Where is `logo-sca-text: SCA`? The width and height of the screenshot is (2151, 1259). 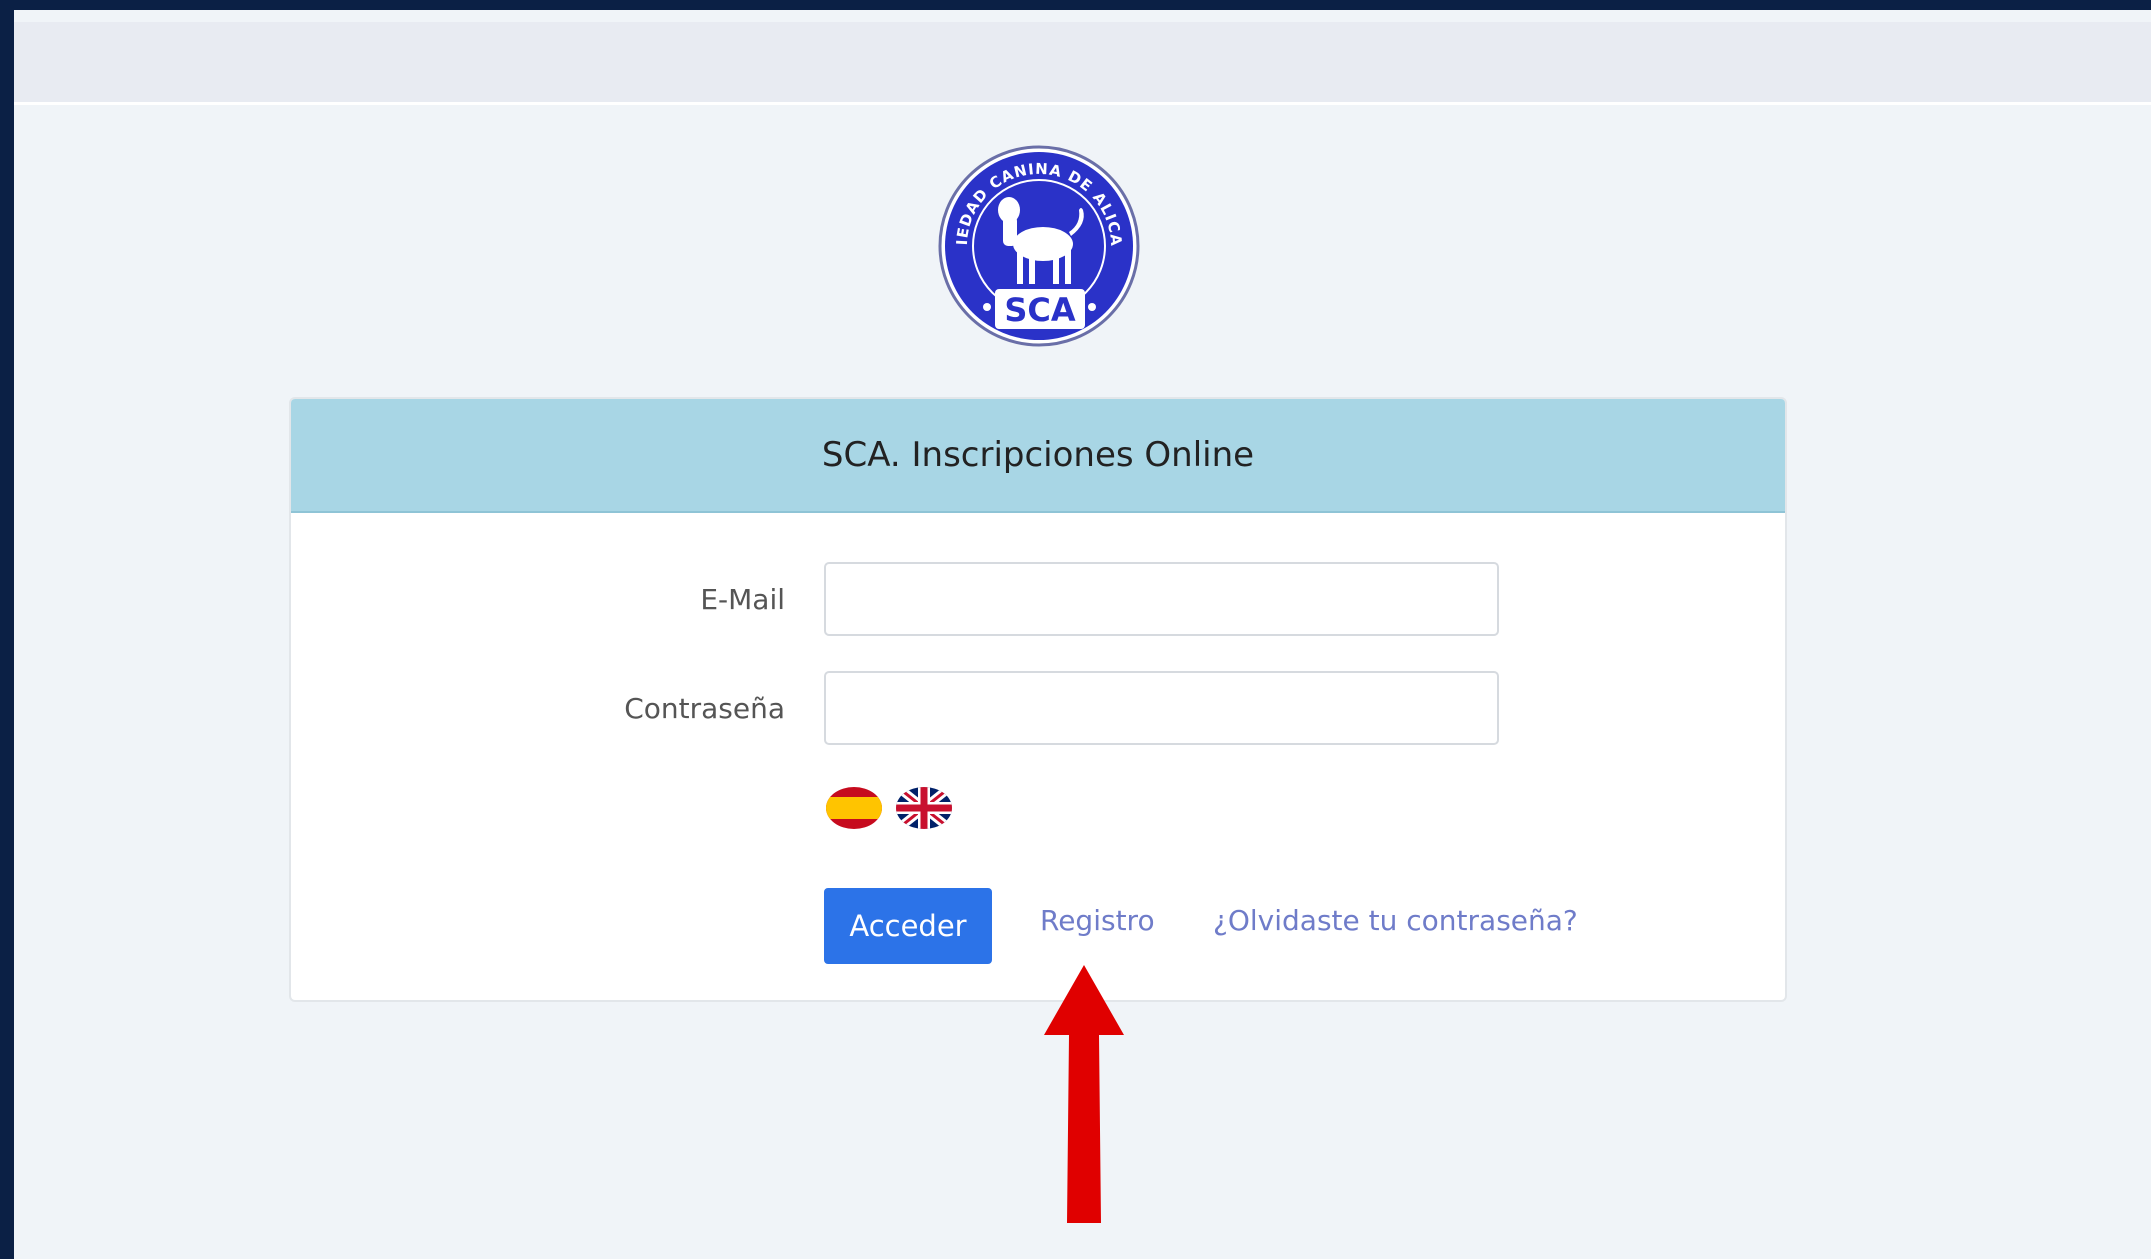
logo-sca-text: SCA is located at coordinates (1040, 310).